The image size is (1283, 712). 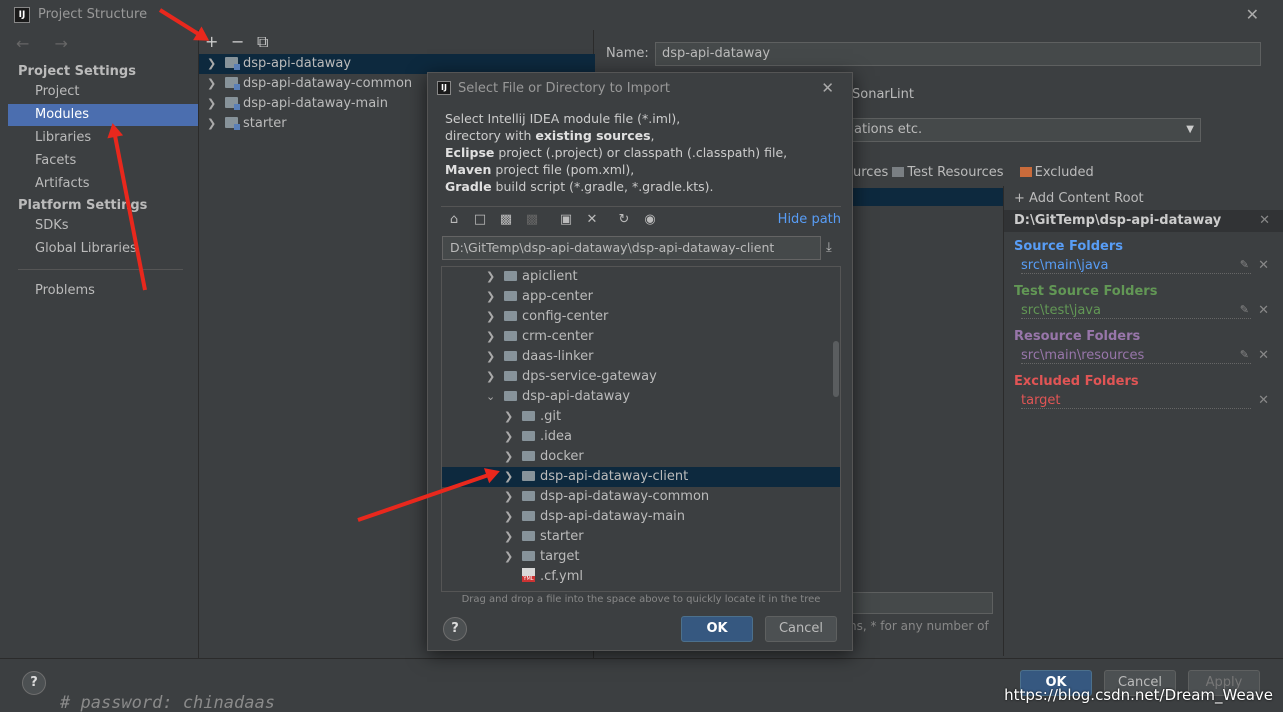 What do you see at coordinates (809, 219) in the screenshot?
I see `hide-path-link: Hide path` at bounding box center [809, 219].